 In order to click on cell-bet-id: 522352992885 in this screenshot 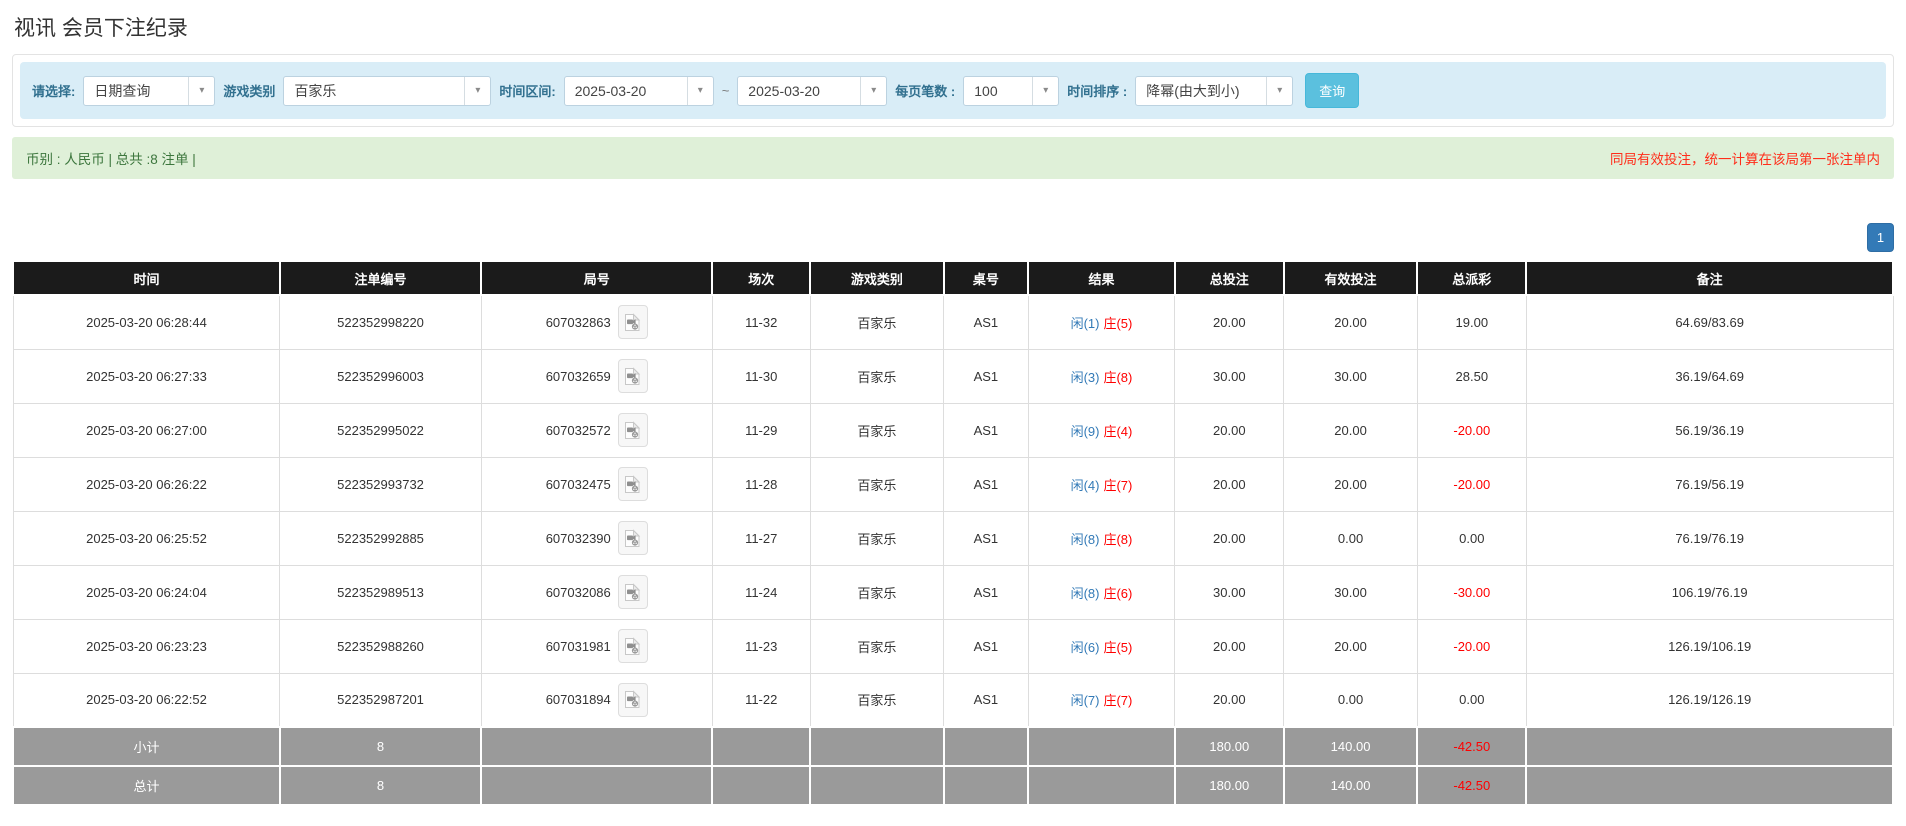, I will do `click(380, 538)`.